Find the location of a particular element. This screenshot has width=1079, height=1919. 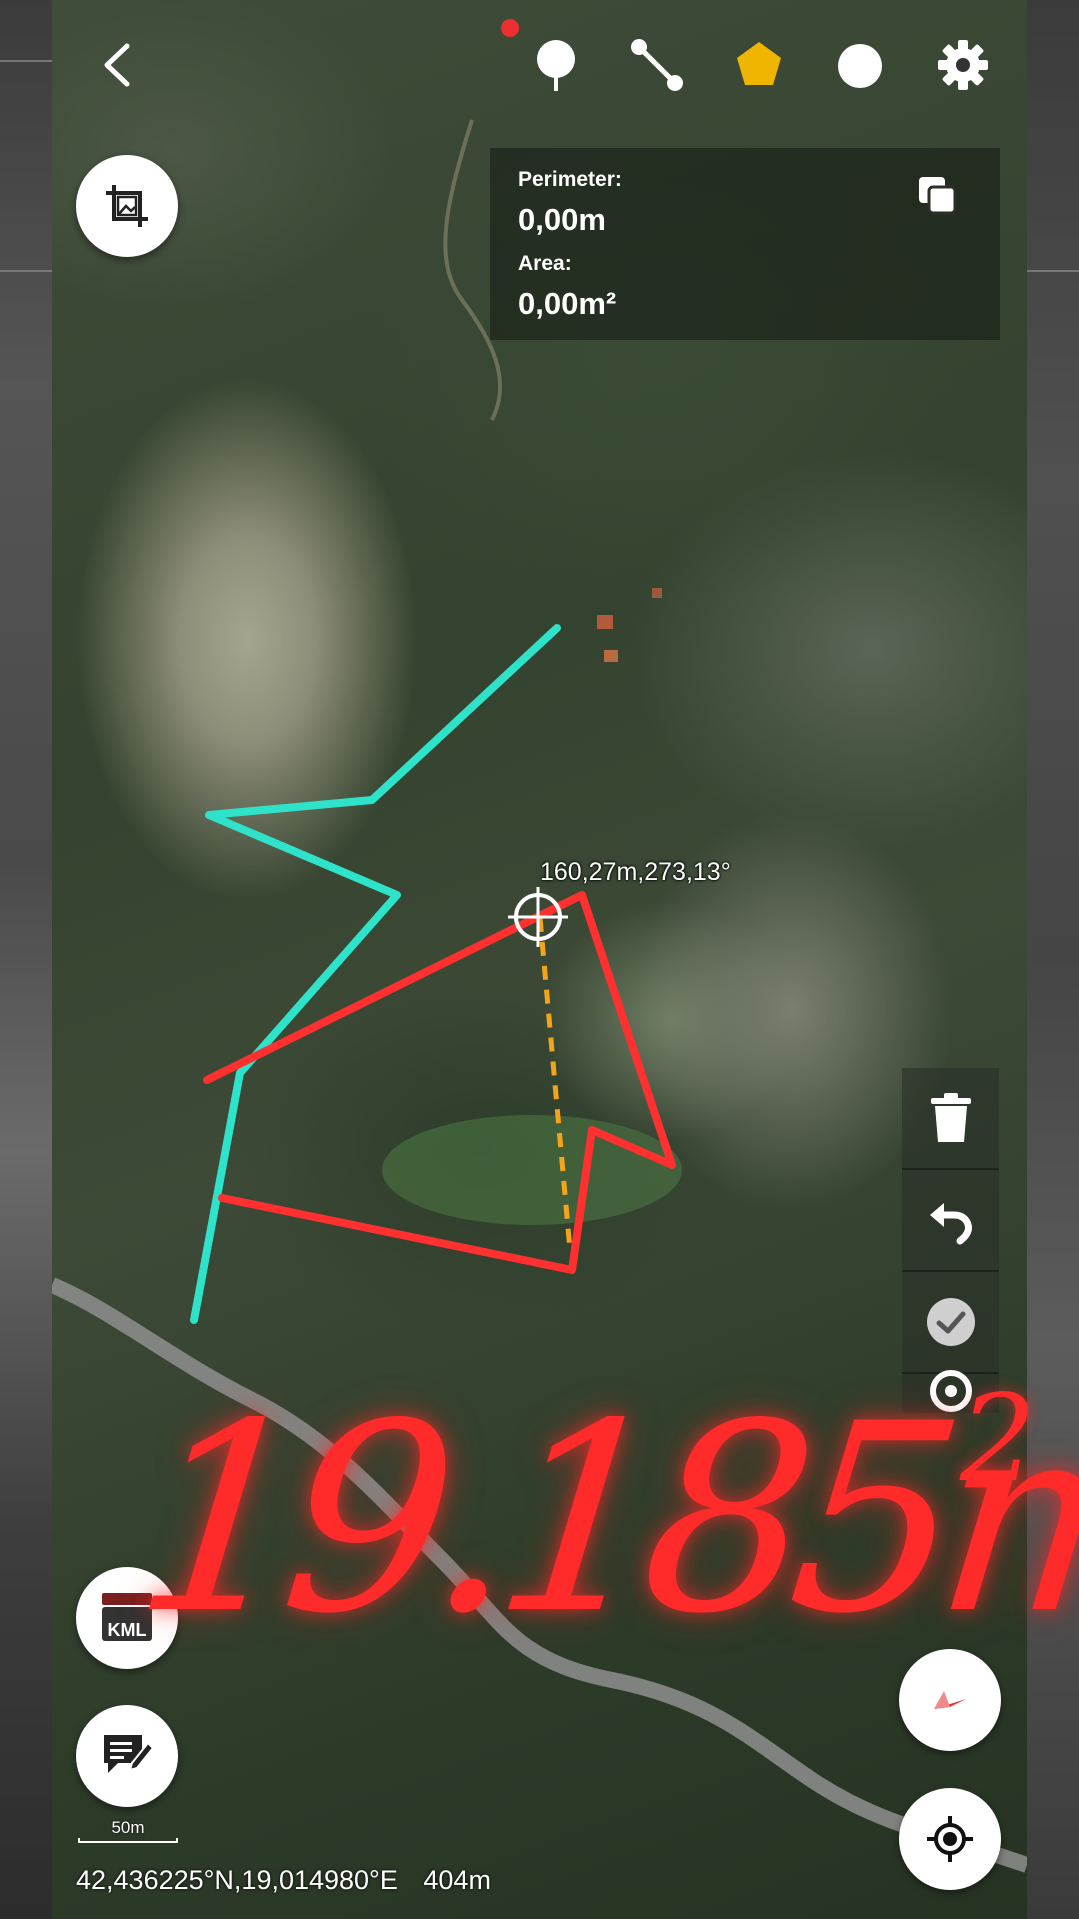

pin-icon is located at coordinates (556, 65).